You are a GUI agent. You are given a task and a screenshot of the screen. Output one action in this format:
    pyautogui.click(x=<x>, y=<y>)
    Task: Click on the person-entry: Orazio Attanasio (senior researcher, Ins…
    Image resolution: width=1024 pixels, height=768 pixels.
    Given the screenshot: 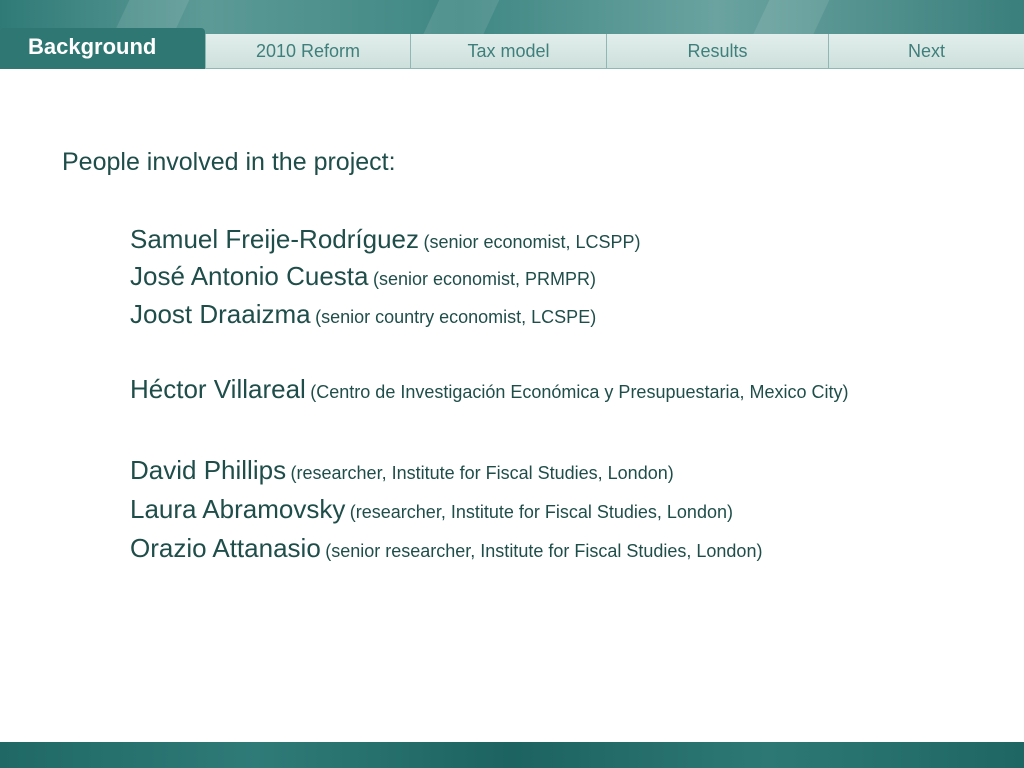 What is the action you would take?
    pyautogui.click(x=446, y=548)
    